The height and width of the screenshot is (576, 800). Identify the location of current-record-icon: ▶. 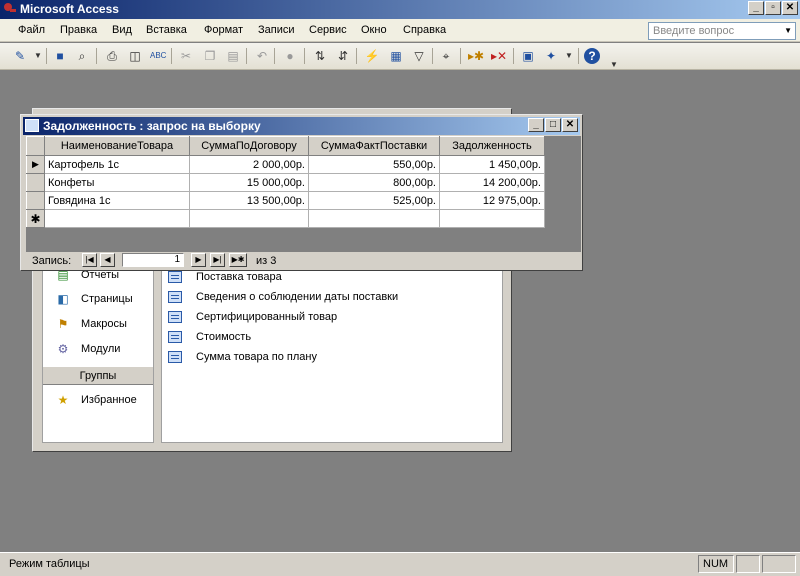
(35, 164).